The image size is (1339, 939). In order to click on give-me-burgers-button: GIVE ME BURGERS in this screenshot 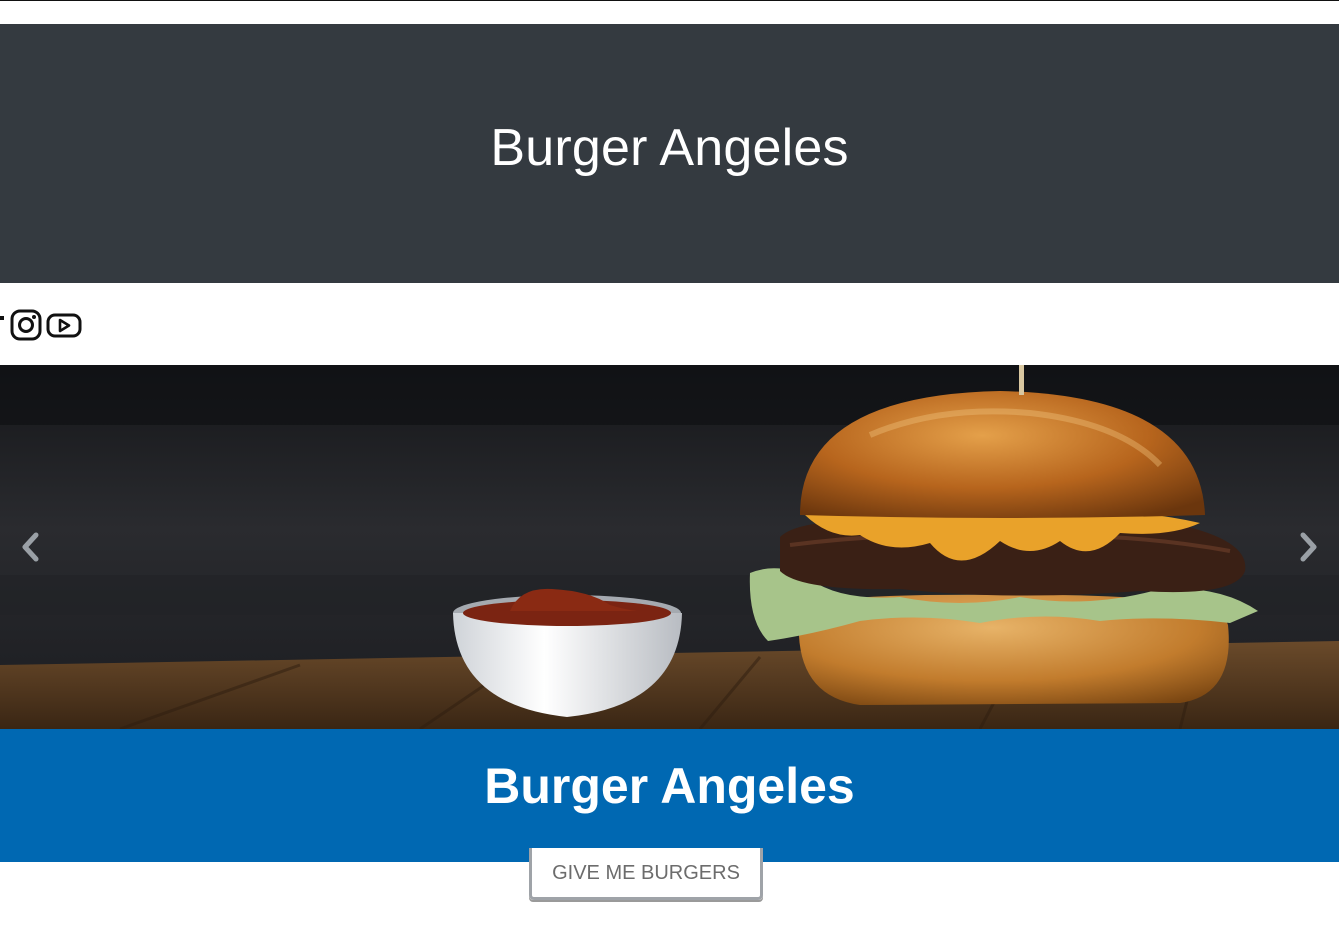, I will do `click(646, 874)`.